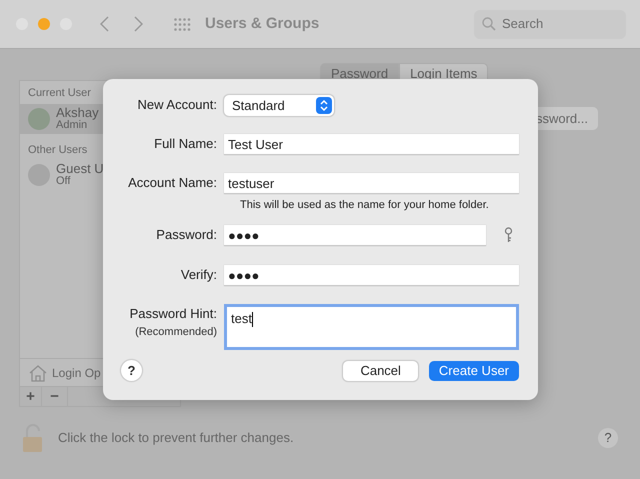 Image resolution: width=640 pixels, height=479 pixels. Describe the element at coordinates (508, 235) in the screenshot. I see `key-icon` at that location.